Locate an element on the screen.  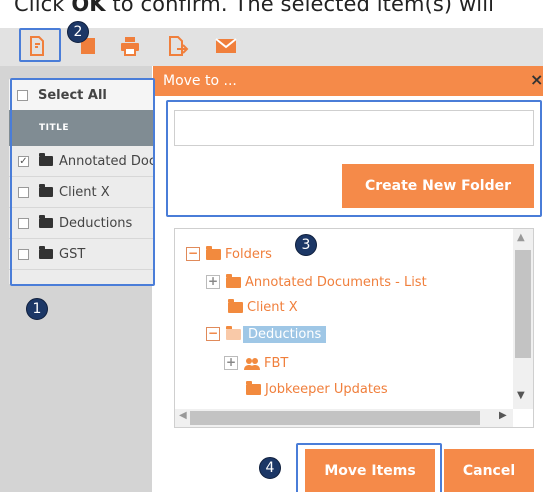
highlight-box-table is located at coordinates (82, 182).